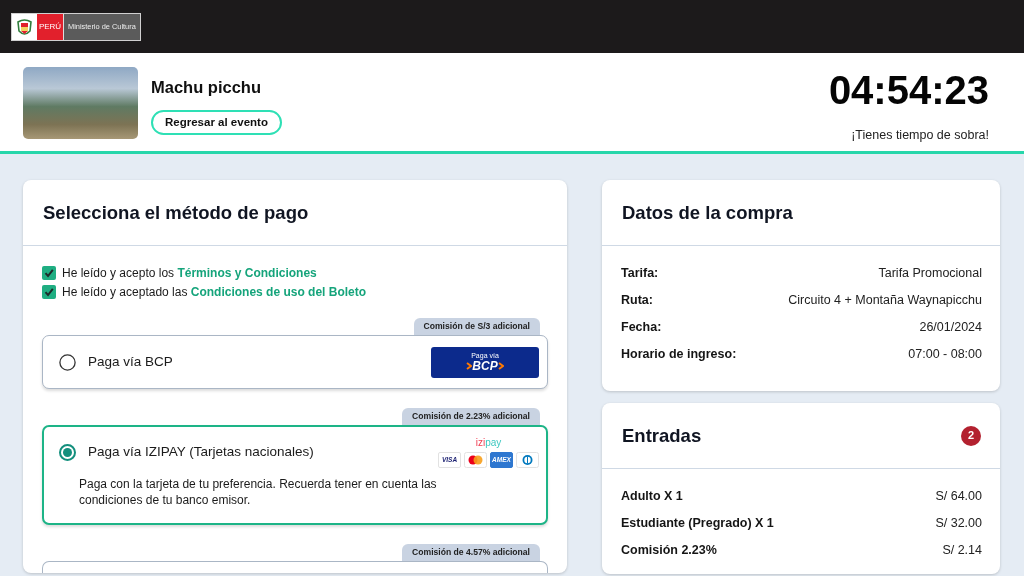  What do you see at coordinates (919, 135) in the screenshot?
I see `timer-message: ¡Tienes tiempo de sobra!` at bounding box center [919, 135].